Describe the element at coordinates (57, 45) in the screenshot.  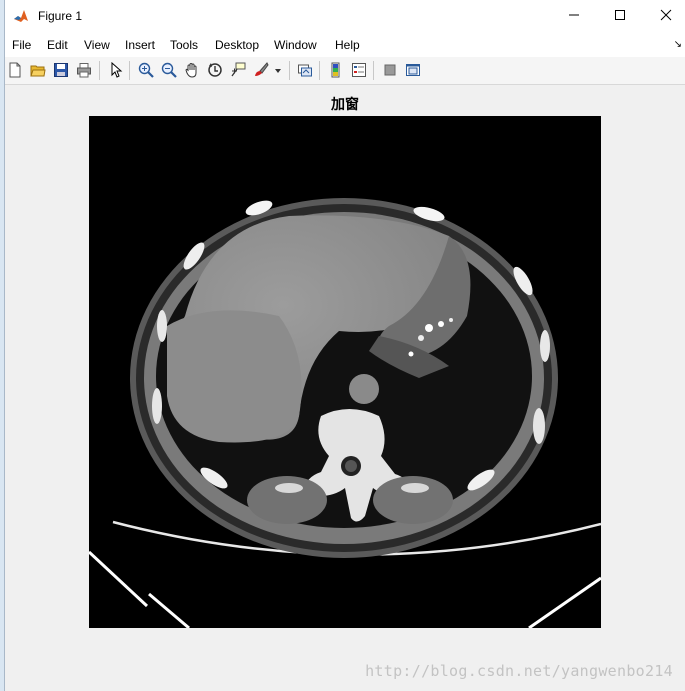
I see `menu-edit: Edit` at that location.